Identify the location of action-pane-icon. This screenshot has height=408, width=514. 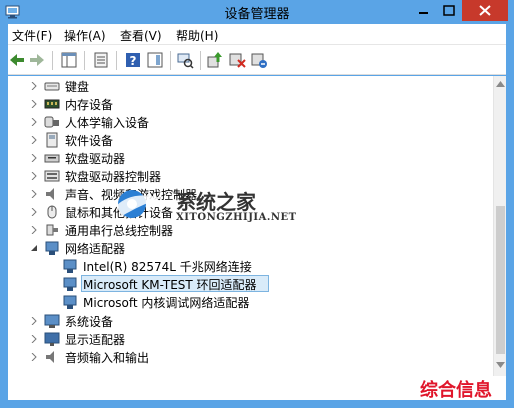
(155, 60).